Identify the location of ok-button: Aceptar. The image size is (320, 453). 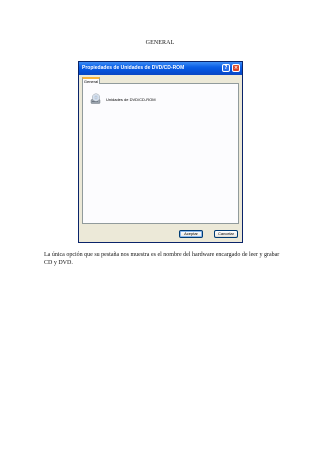
(191, 234).